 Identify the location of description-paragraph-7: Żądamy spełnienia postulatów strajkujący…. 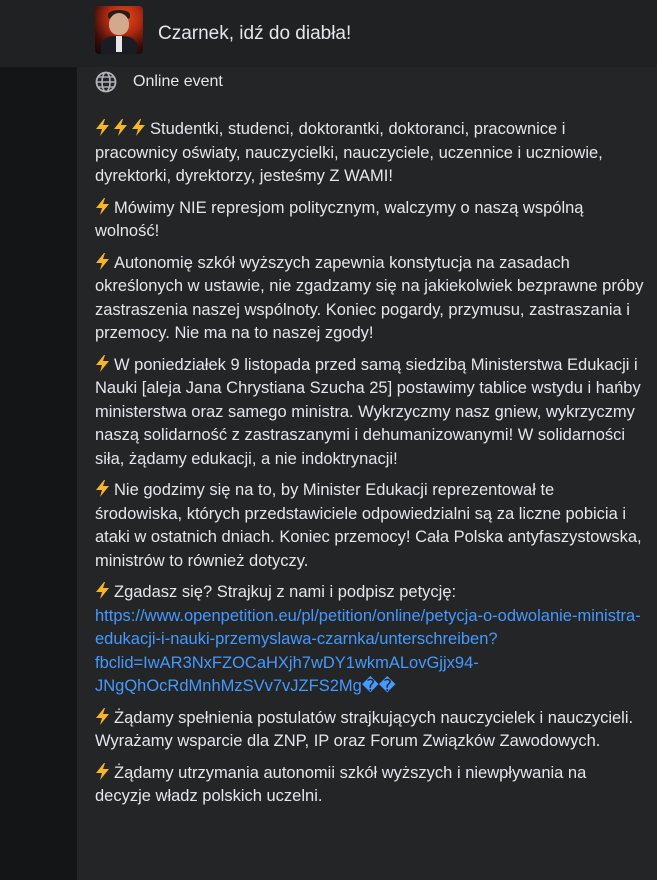
(370, 730).